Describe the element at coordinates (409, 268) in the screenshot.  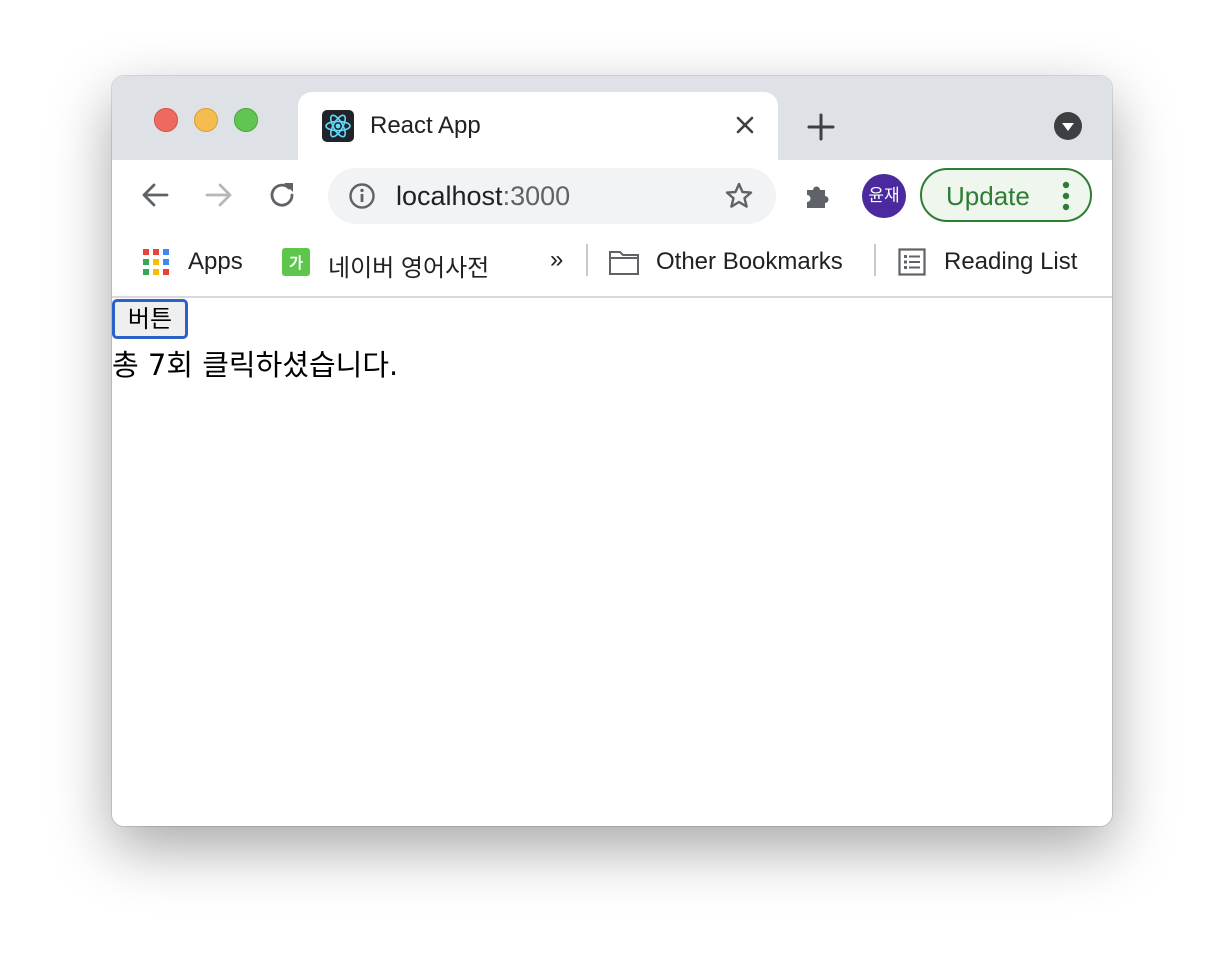
I see `bookmark-label: 네이버 영어사전` at that location.